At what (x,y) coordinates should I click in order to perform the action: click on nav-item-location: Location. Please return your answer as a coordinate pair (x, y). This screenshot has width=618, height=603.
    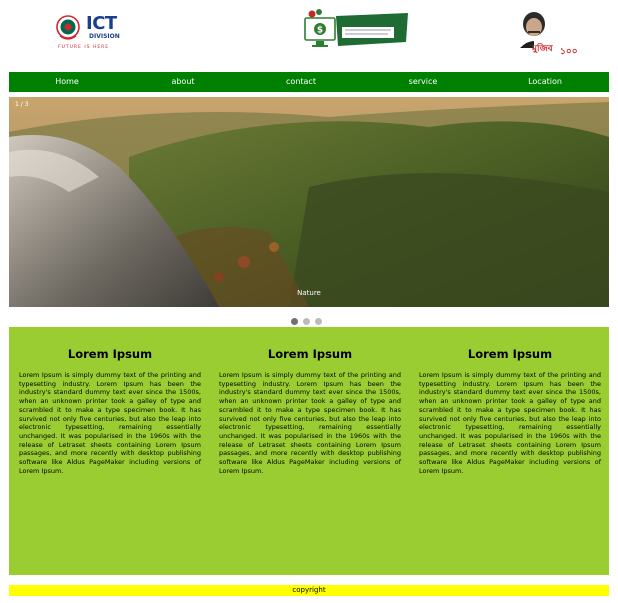
    Looking at the image, I should click on (545, 82).